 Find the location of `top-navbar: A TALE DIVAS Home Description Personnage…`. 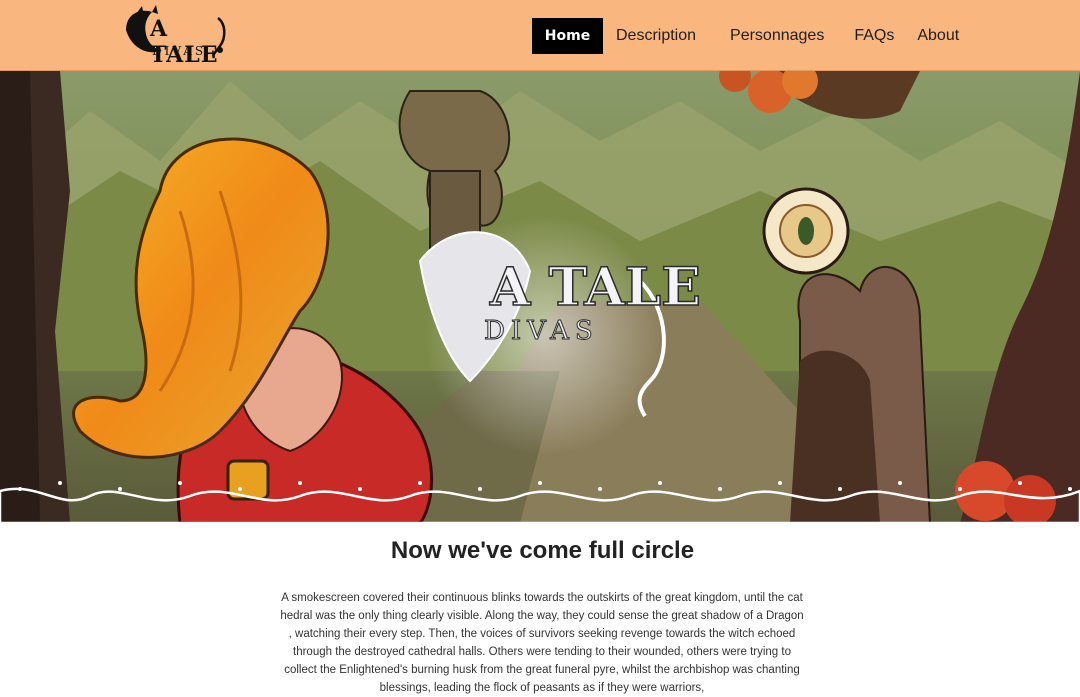

top-navbar: A TALE DIVAS Home Description Personnage… is located at coordinates (540, 35).